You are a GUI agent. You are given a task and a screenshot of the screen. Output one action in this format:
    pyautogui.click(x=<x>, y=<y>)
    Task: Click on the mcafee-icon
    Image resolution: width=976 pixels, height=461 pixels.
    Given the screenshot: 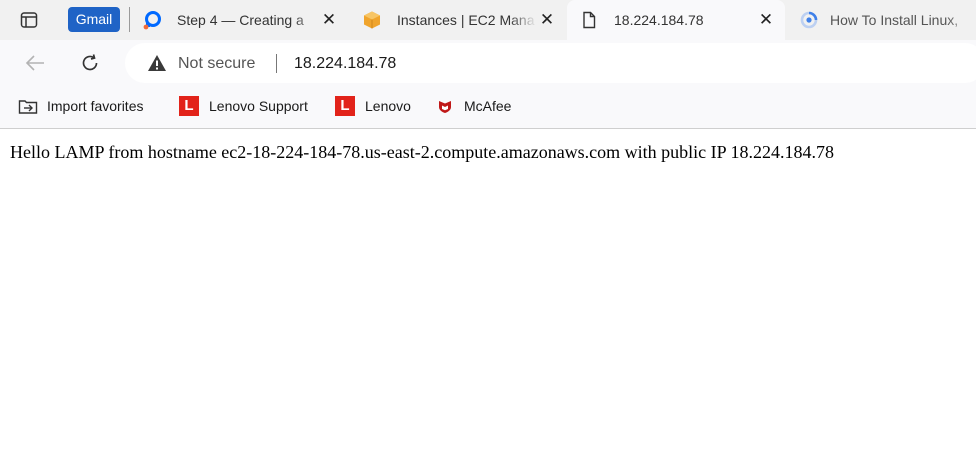 What is the action you would take?
    pyautogui.click(x=445, y=106)
    